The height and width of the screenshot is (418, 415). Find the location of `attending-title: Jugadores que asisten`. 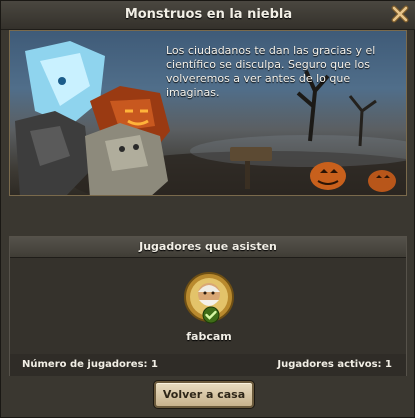

attending-title: Jugadores que asisten is located at coordinates (208, 246).